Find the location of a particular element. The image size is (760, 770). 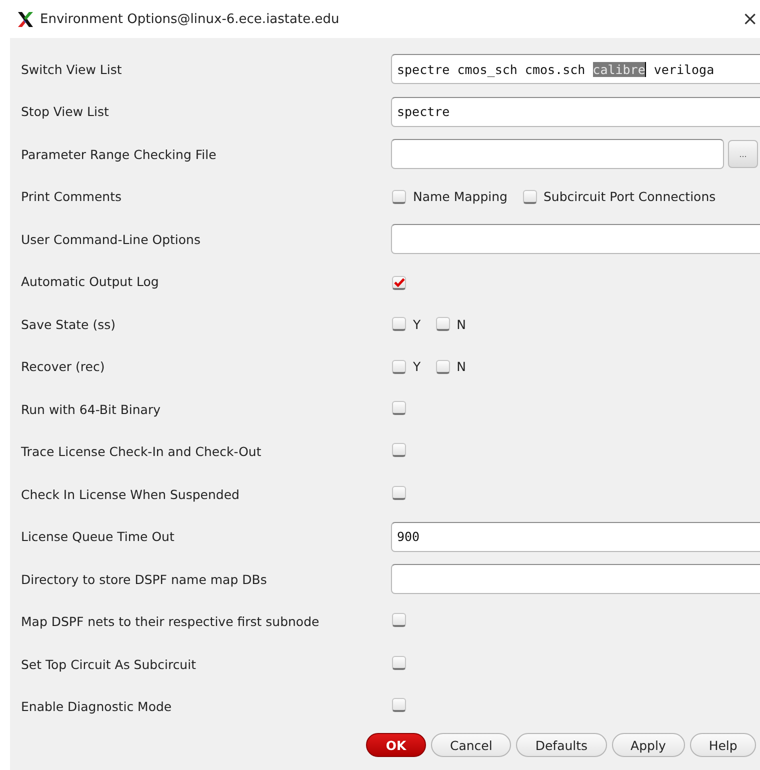

option-label: Set Top Circuit As Subcircuit is located at coordinates (108, 664).